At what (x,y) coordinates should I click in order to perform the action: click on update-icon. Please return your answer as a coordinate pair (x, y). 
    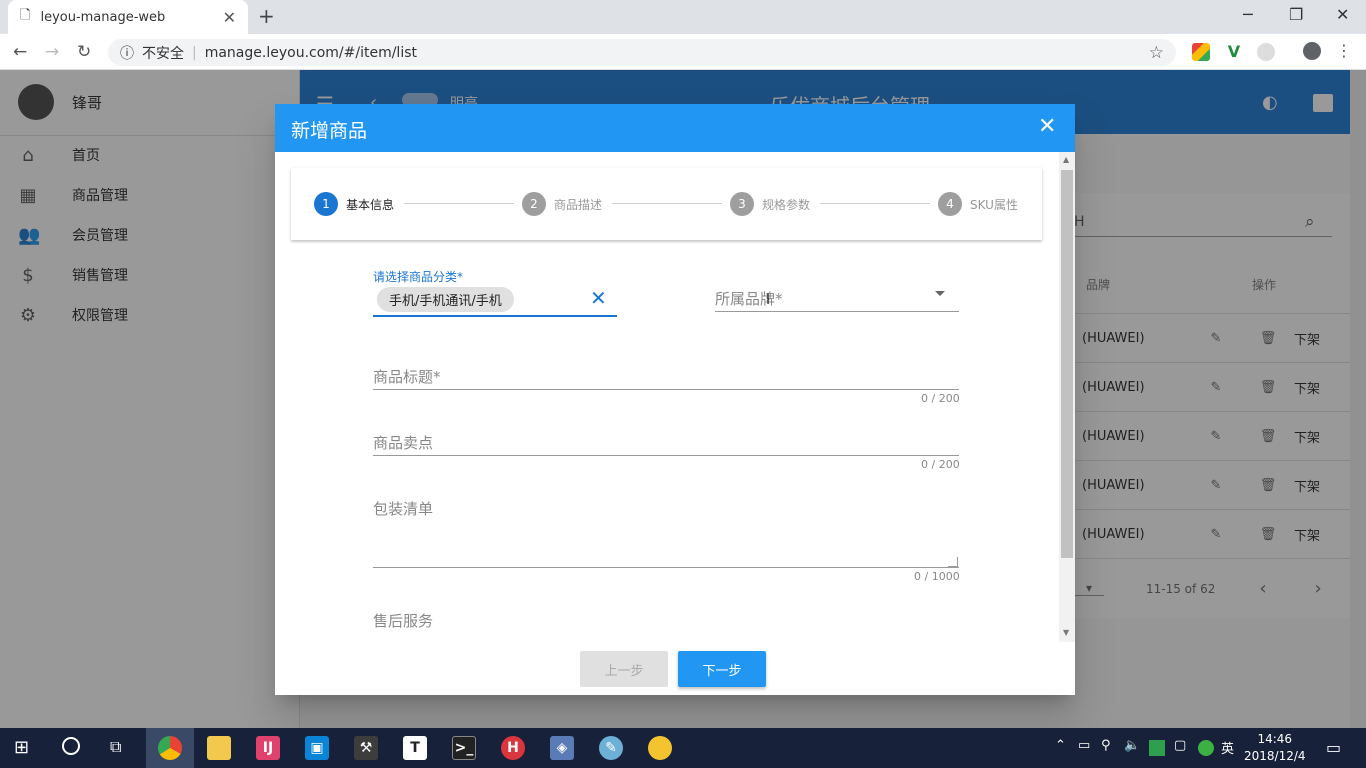
    Looking at the image, I should click on (1157, 748).